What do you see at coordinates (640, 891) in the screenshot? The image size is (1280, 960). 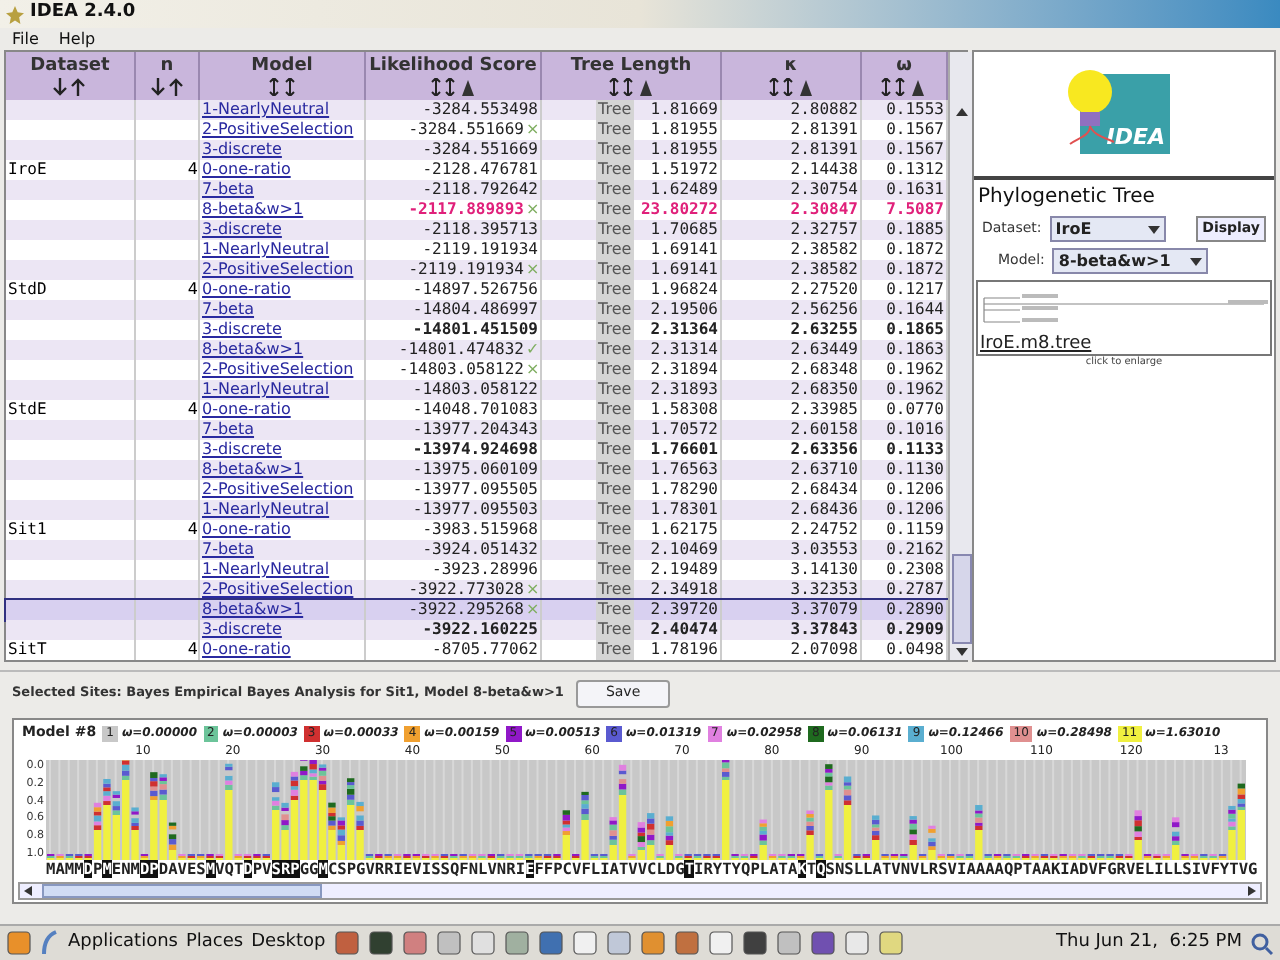 I see `horizontal-scrollbar` at bounding box center [640, 891].